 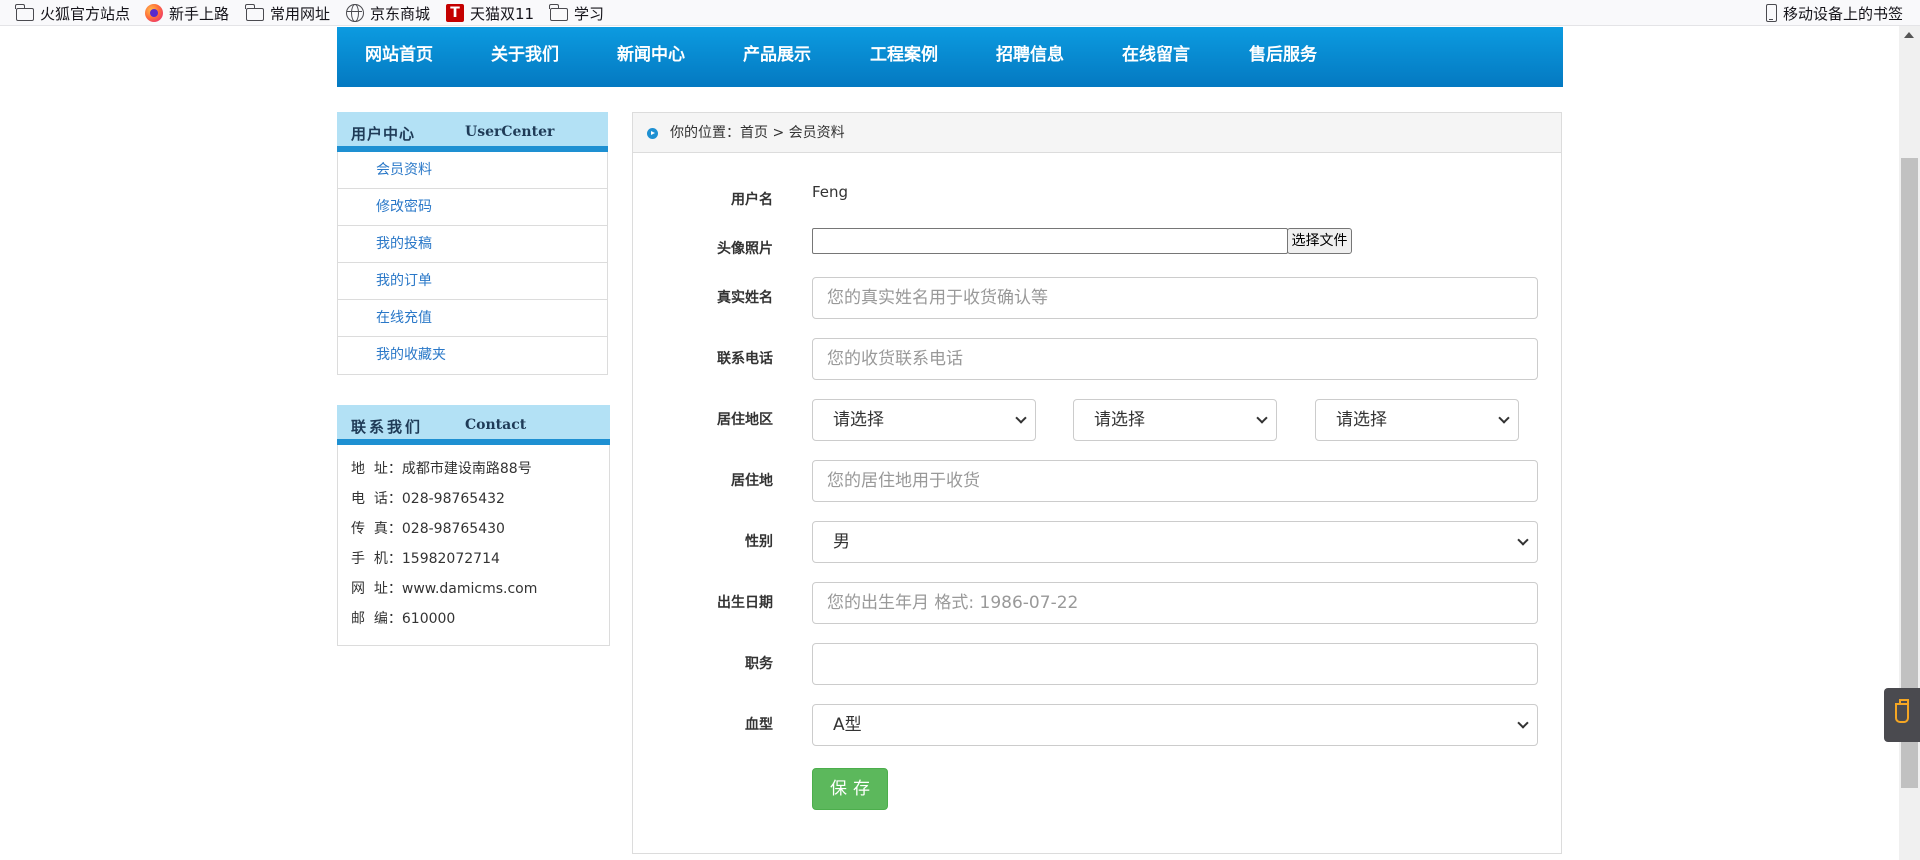 I want to click on bookmark-tmall: T 天猫双11, so click(x=490, y=13).